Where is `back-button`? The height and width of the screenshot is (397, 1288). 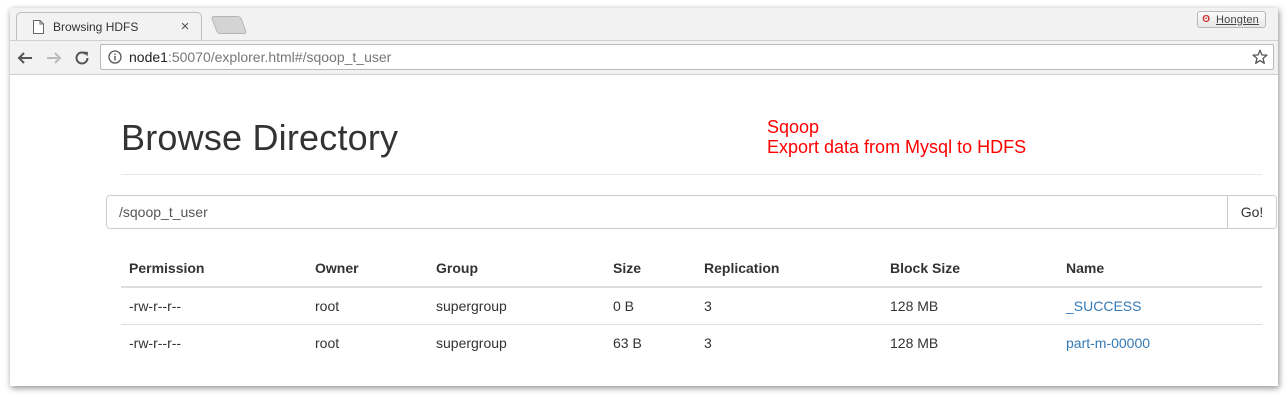
back-button is located at coordinates (25, 58).